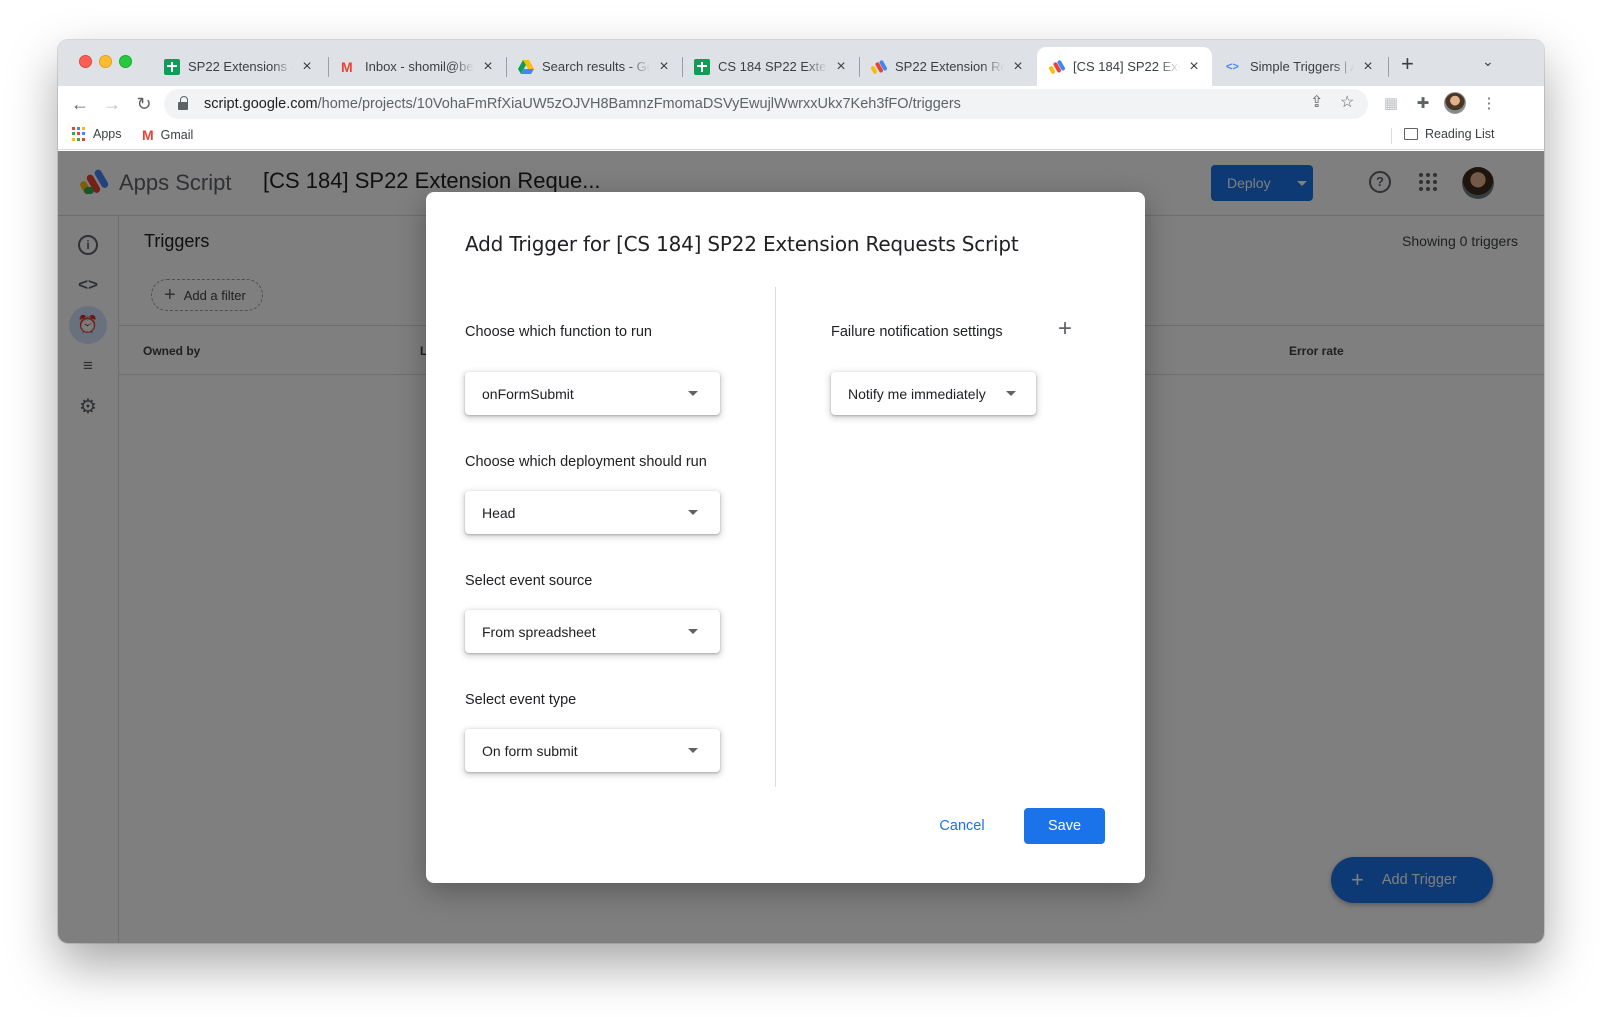  What do you see at coordinates (1407, 64) in the screenshot?
I see `new-tab-button: +` at bounding box center [1407, 64].